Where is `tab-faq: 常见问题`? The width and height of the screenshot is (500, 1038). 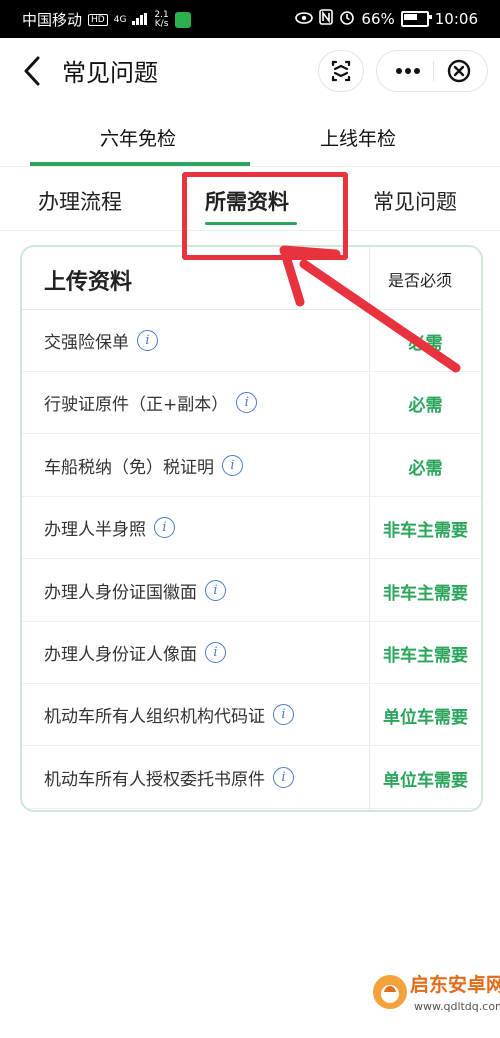
tab-faq: 常见问题 is located at coordinates (415, 201).